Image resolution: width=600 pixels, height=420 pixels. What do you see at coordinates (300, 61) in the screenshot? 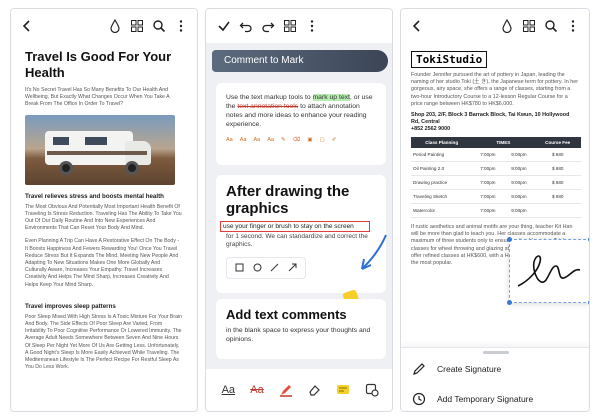
I see `comment-banner: Comment to Mark` at bounding box center [300, 61].